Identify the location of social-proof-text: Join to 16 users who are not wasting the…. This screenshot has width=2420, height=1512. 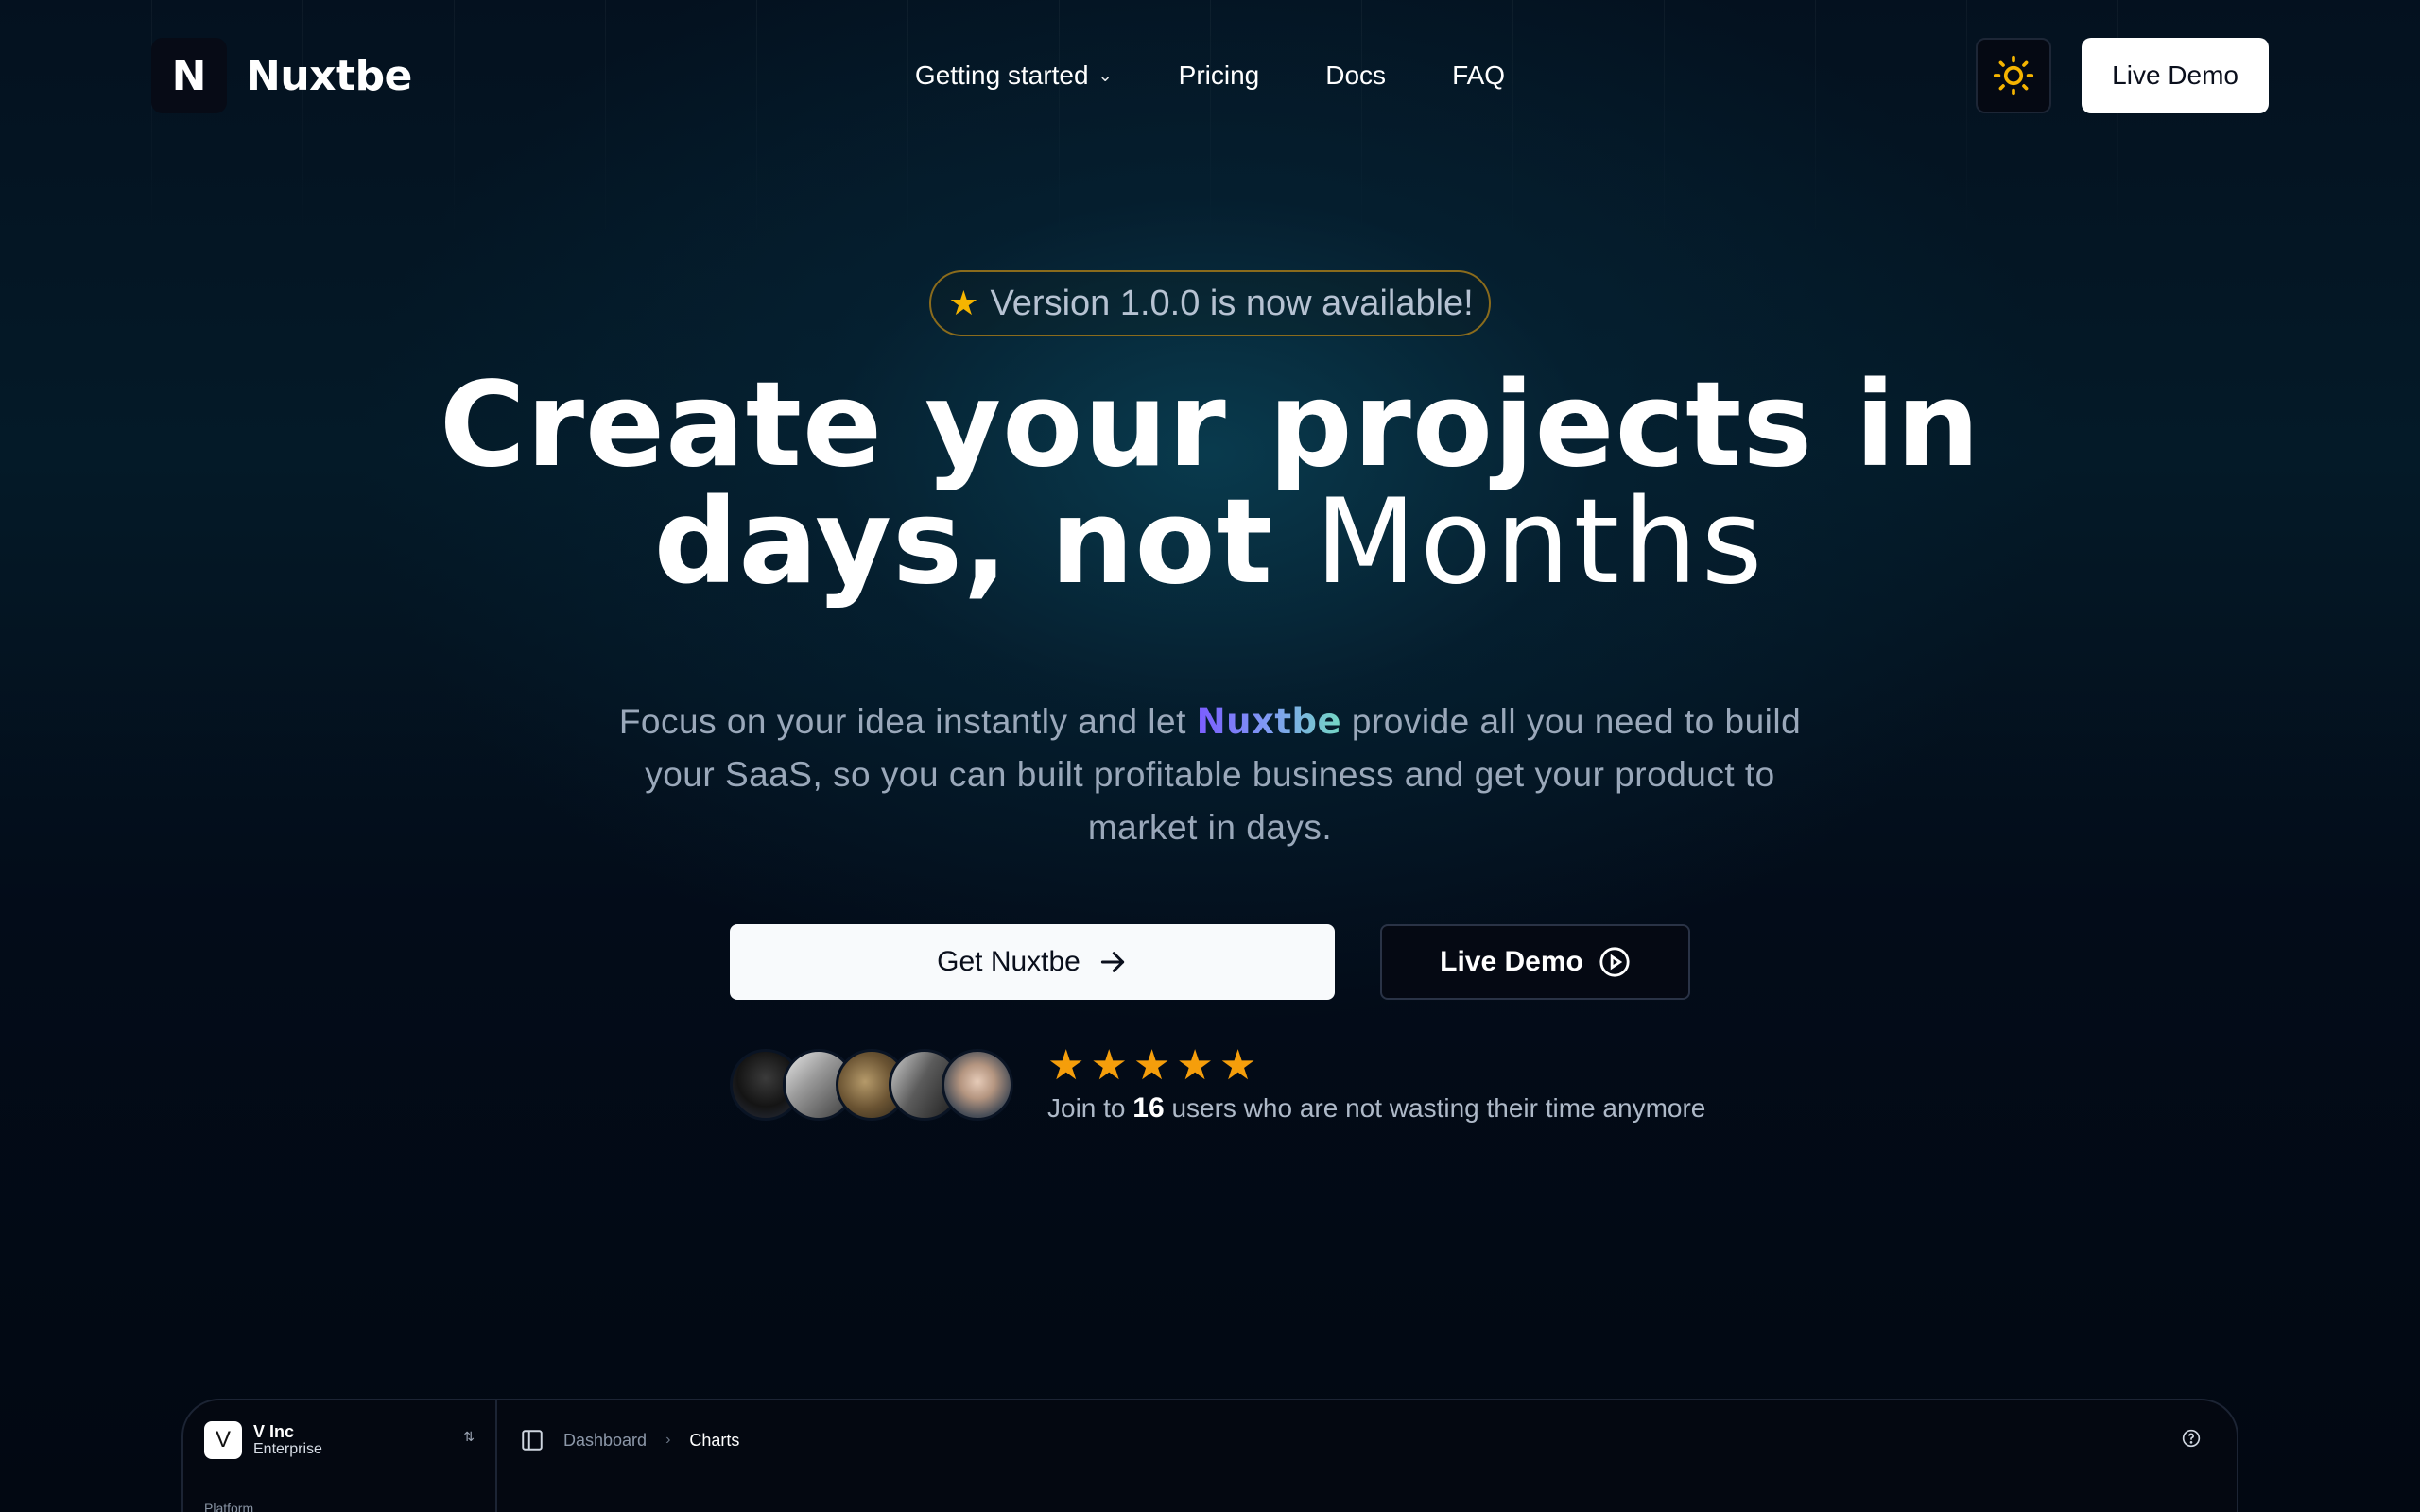
(1376, 1108).